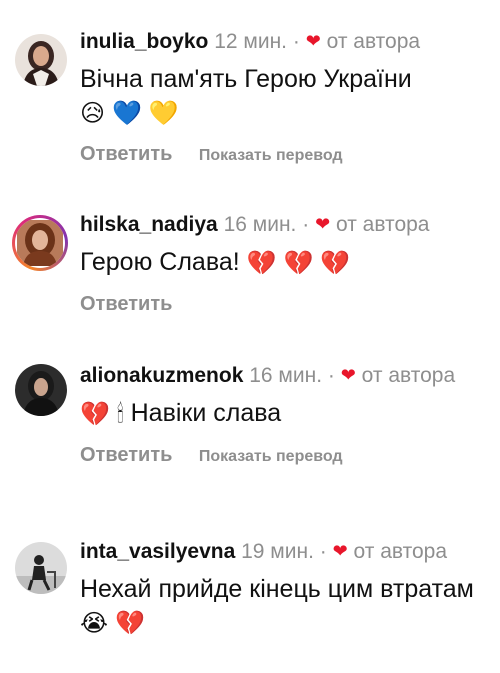 The width and height of the screenshot is (500, 673). I want to click on username-link: inulia_boyko, so click(144, 41).